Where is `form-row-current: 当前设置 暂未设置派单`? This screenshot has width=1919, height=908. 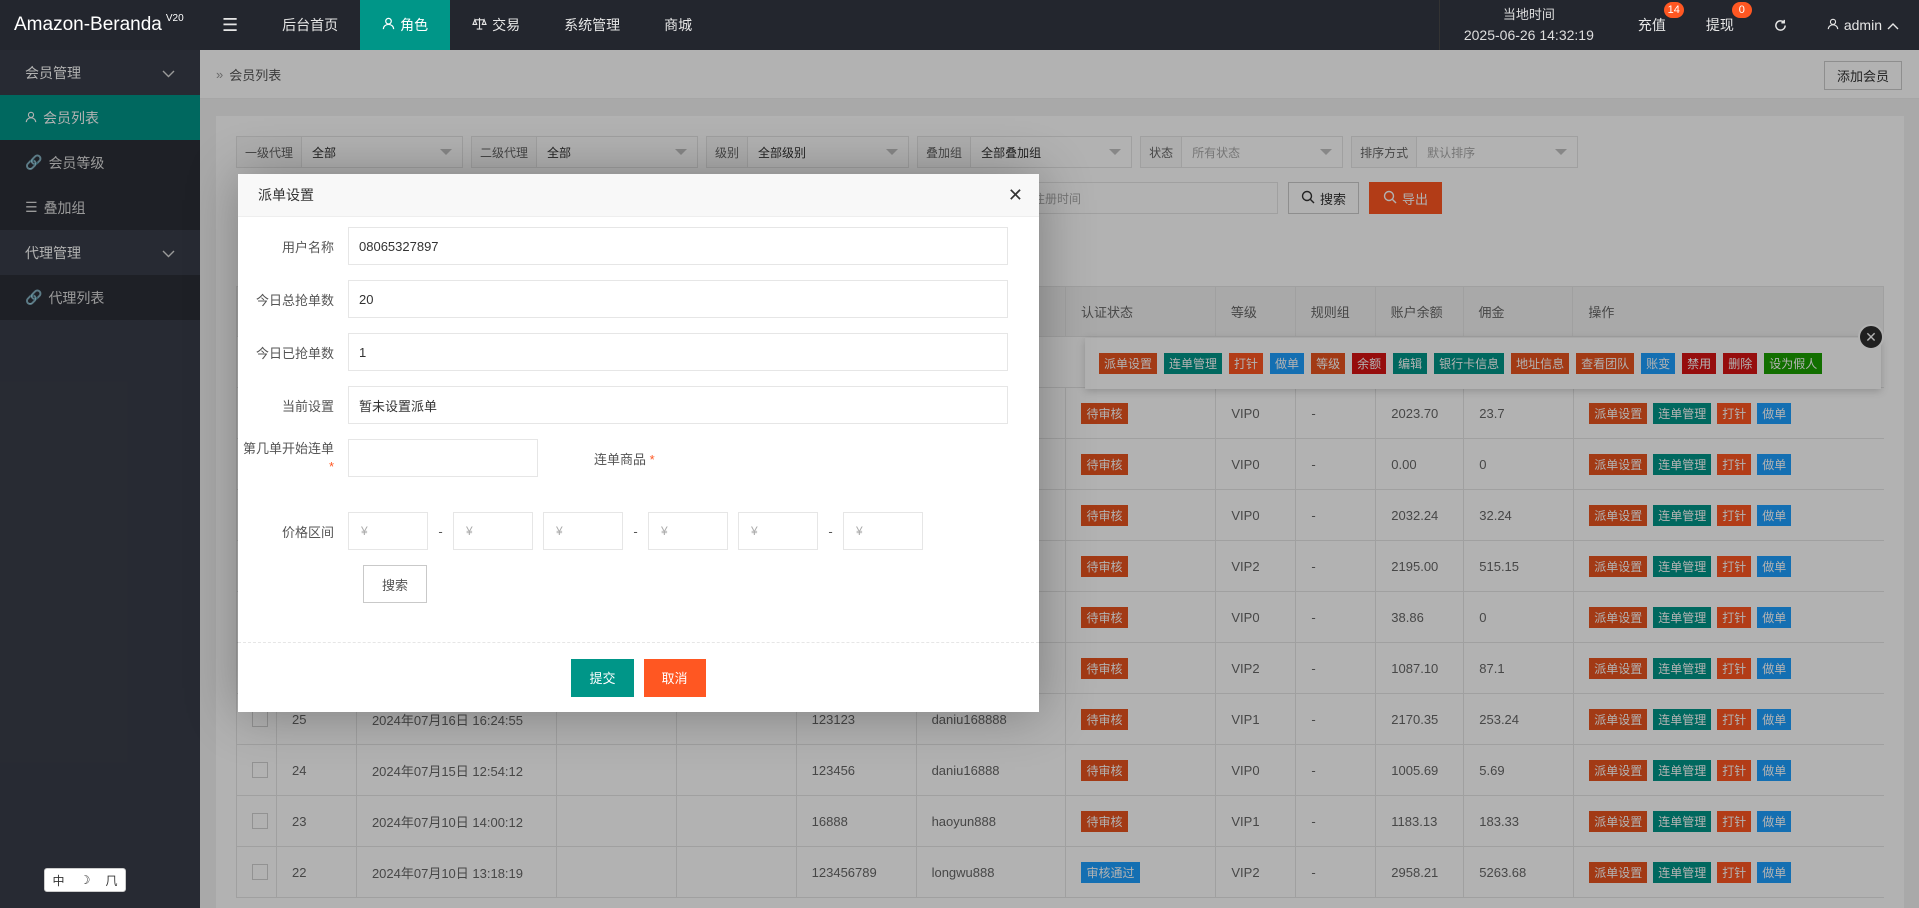 form-row-current: 当前设置 暂未设置派单 is located at coordinates (623, 405).